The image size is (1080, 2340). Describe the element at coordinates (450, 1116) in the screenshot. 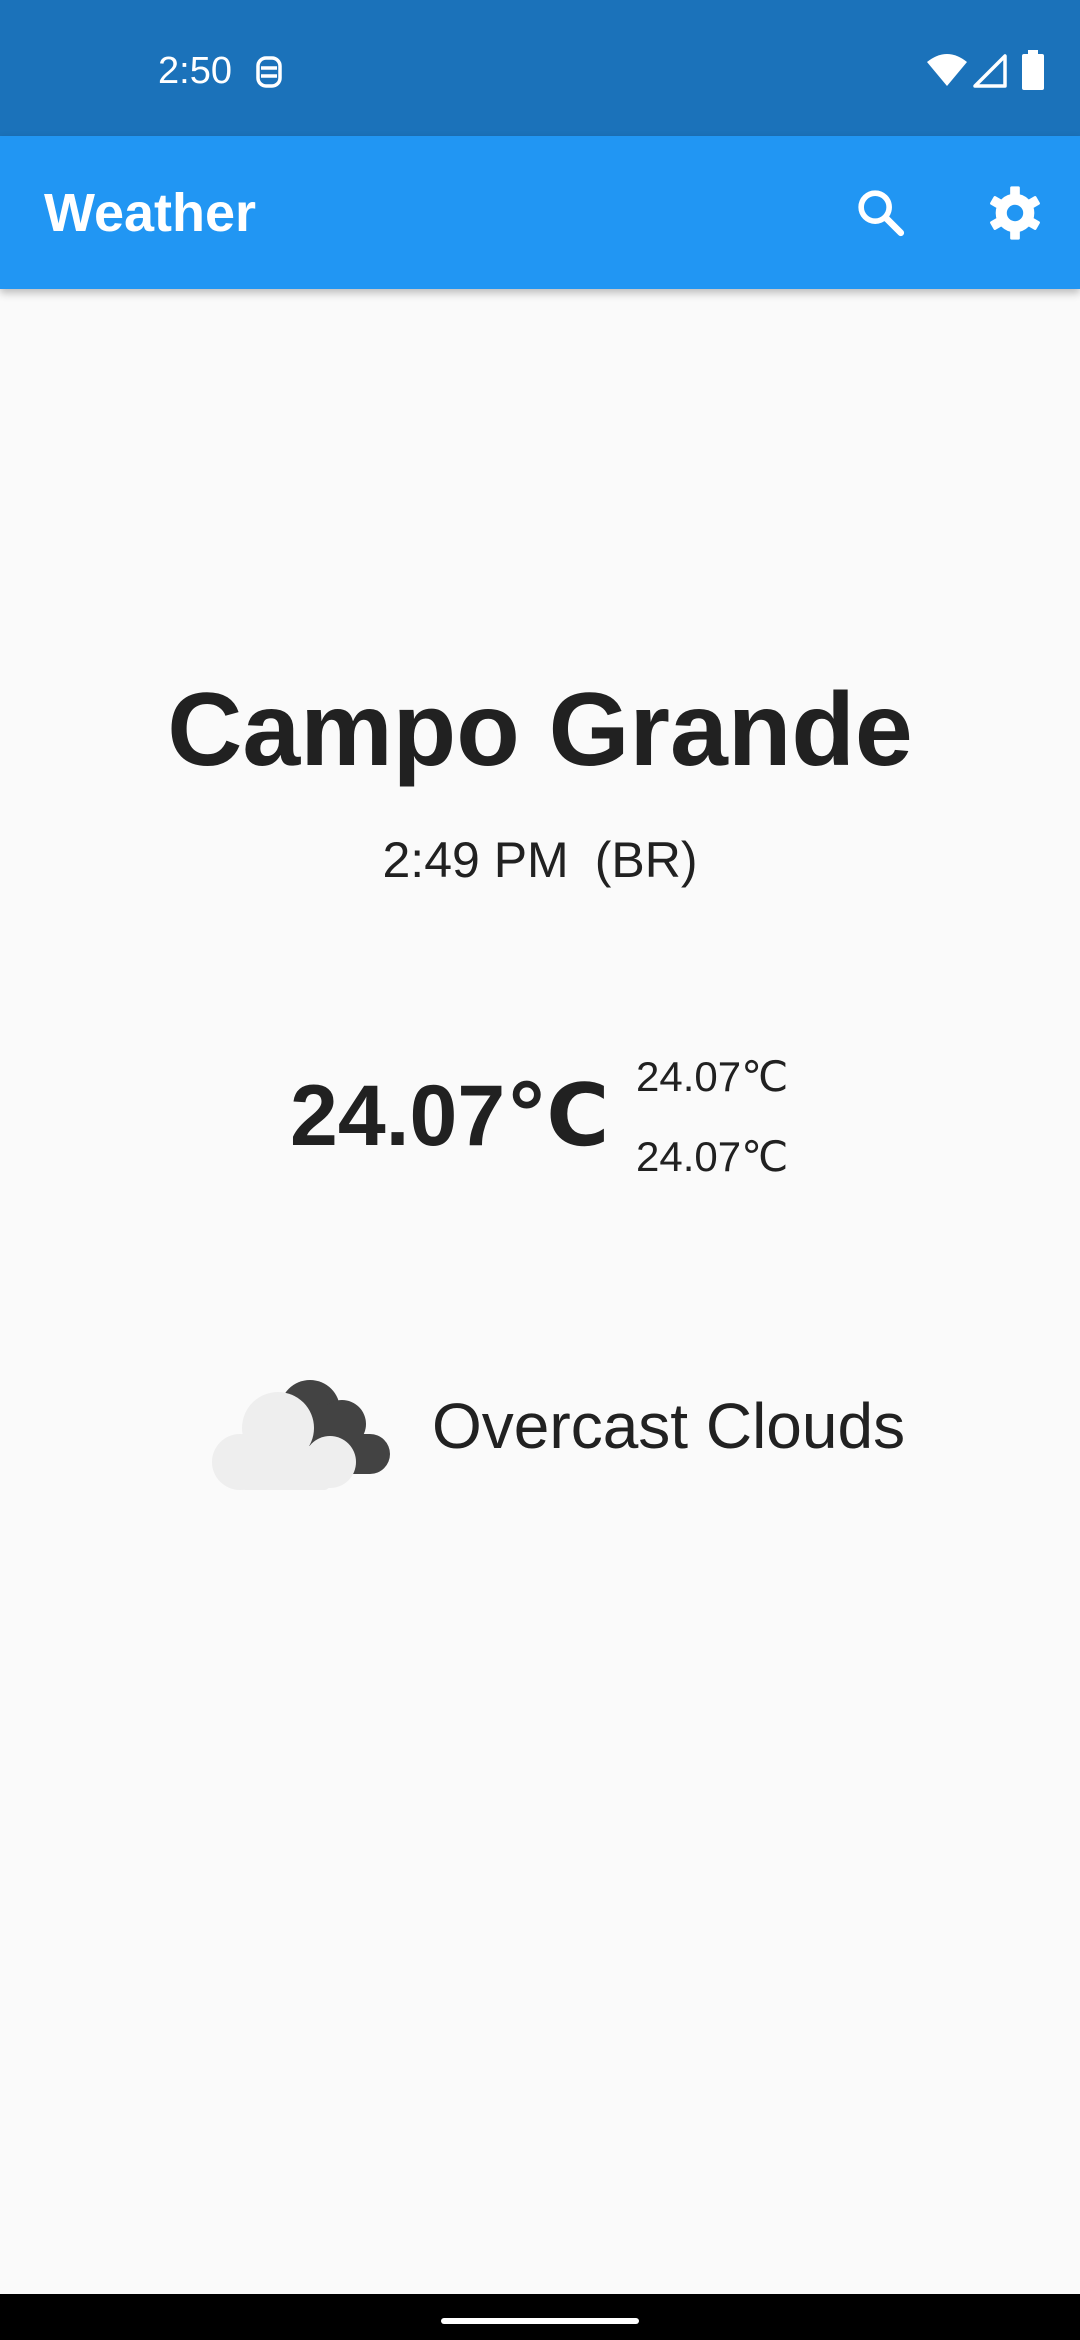

I see `current-temperature: 24.07℃` at that location.